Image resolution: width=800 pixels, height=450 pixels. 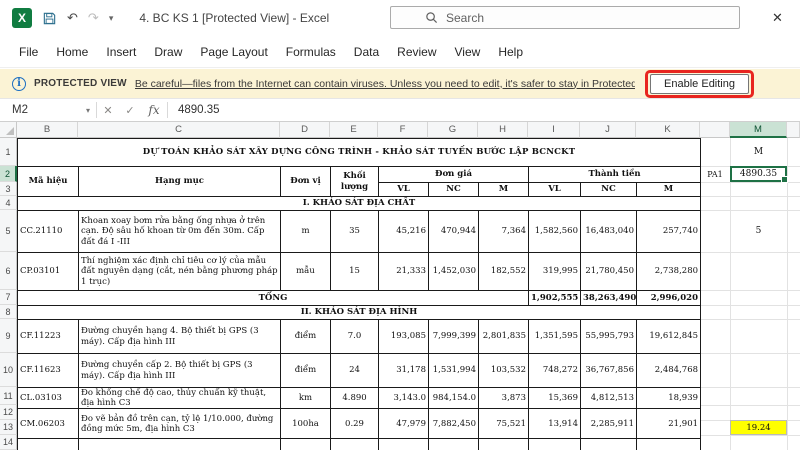 What do you see at coordinates (503, 231) in the screenshot?
I see `amount-cell: 7,364` at bounding box center [503, 231].